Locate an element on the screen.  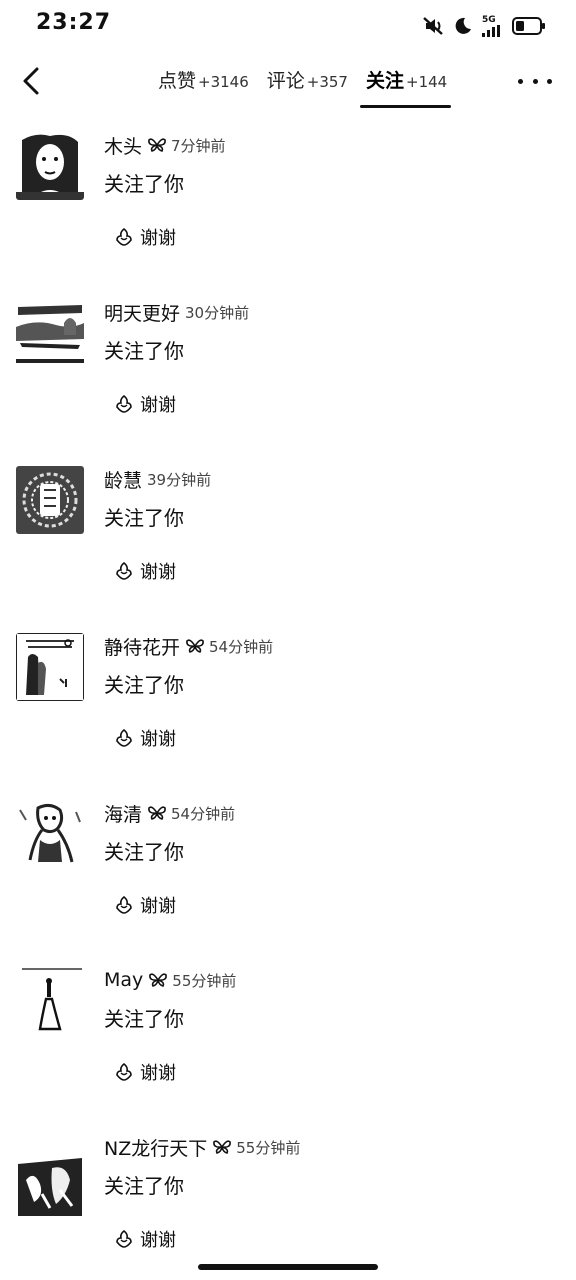
tab-bar: 点赞 +3146 评论 +357 关注 +144 is located at coordinates (311, 87).